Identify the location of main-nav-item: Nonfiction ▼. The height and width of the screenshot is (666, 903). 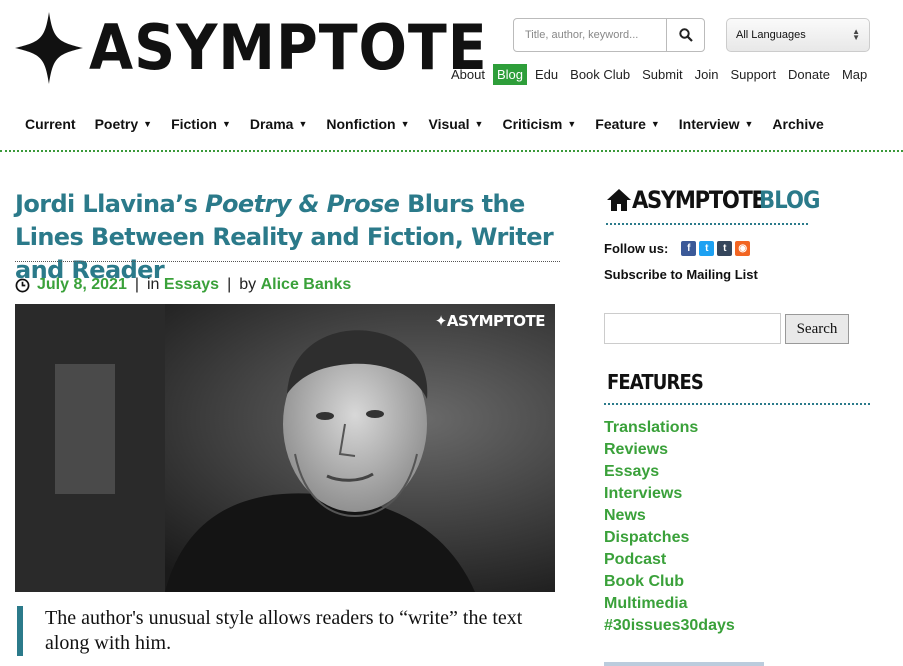
(367, 124).